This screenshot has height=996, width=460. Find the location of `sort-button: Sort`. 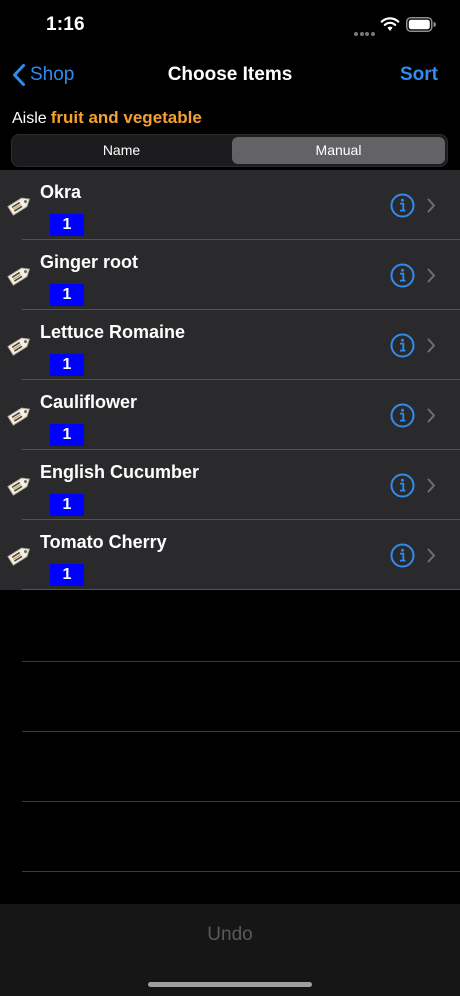

sort-button: Sort is located at coordinates (419, 75).